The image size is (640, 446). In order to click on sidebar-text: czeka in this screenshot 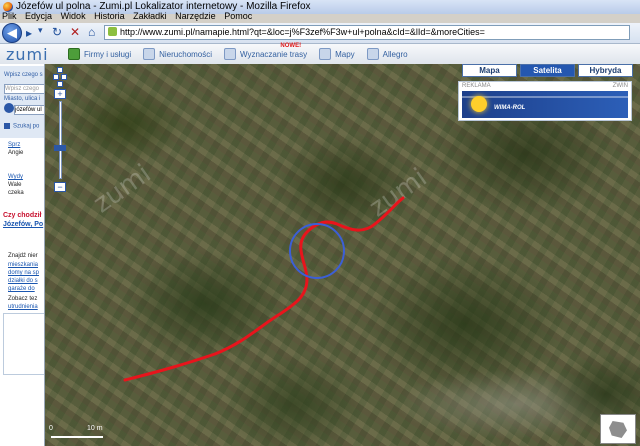, I will do `click(16, 193)`.